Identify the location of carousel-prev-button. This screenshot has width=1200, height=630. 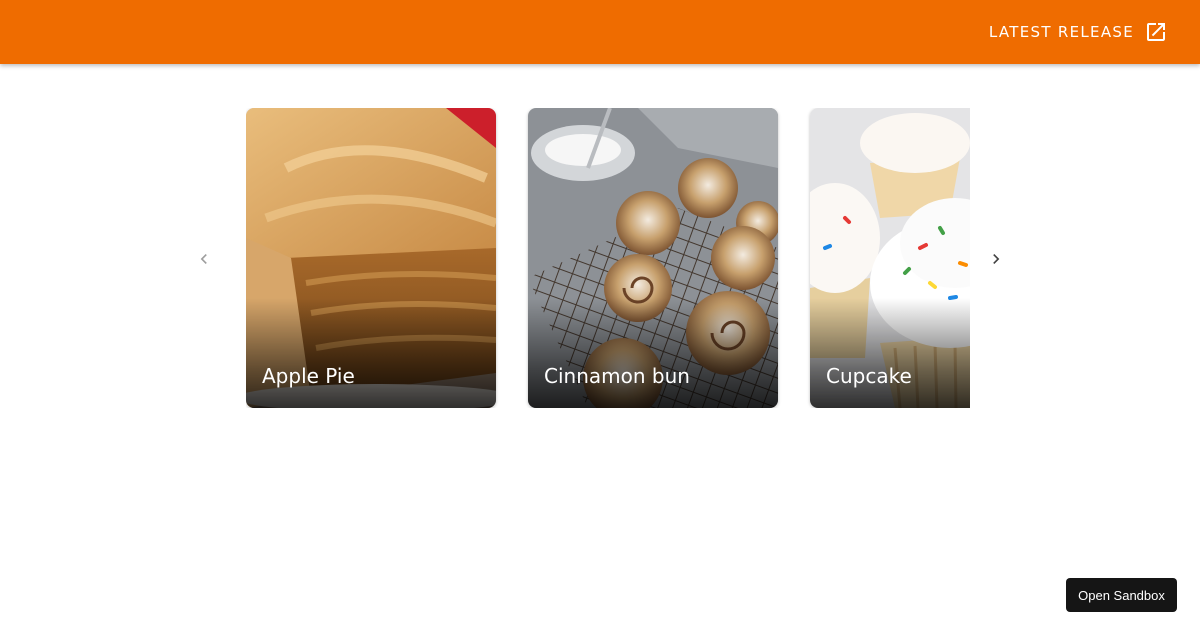
(204, 259).